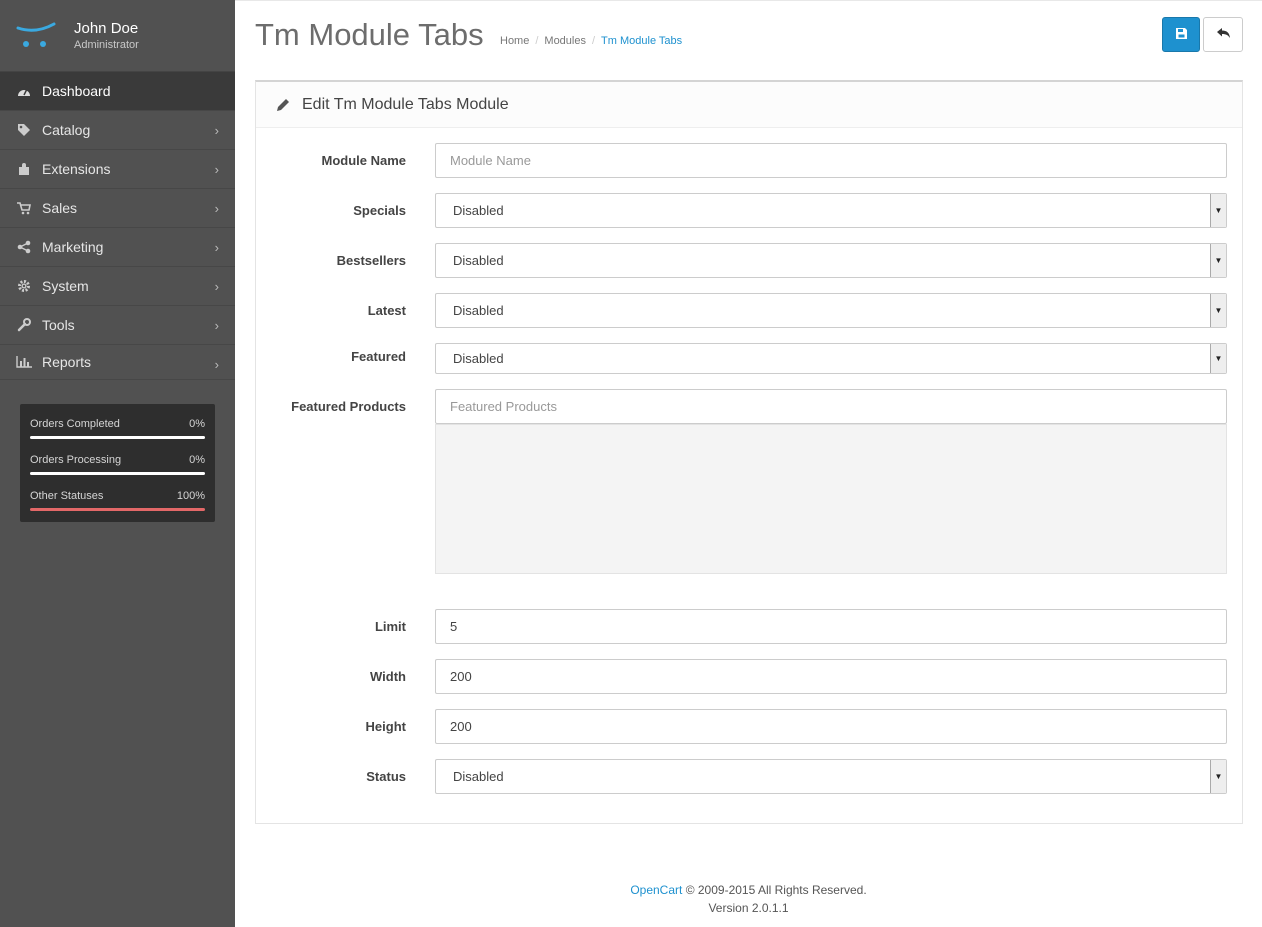  Describe the element at coordinates (106, 28) in the screenshot. I see `user-name: John Doe` at that location.